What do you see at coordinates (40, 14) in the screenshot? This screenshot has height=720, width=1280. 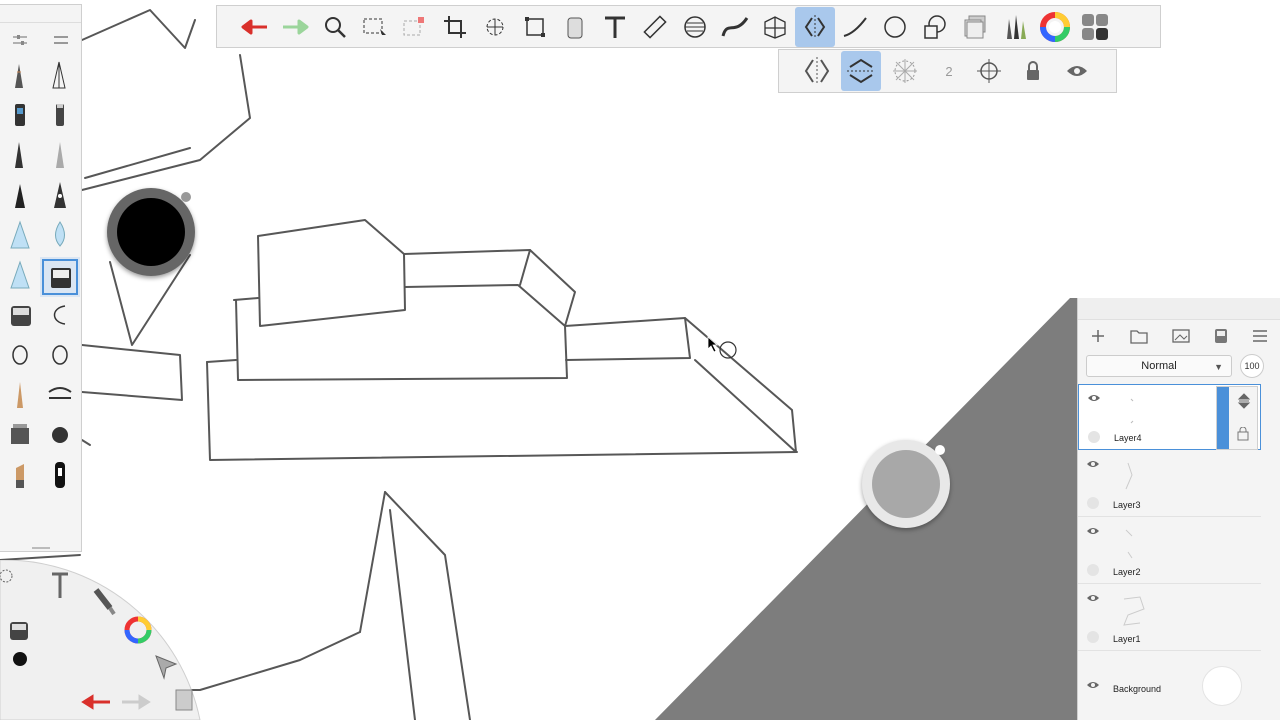 I see `palette-header` at bounding box center [40, 14].